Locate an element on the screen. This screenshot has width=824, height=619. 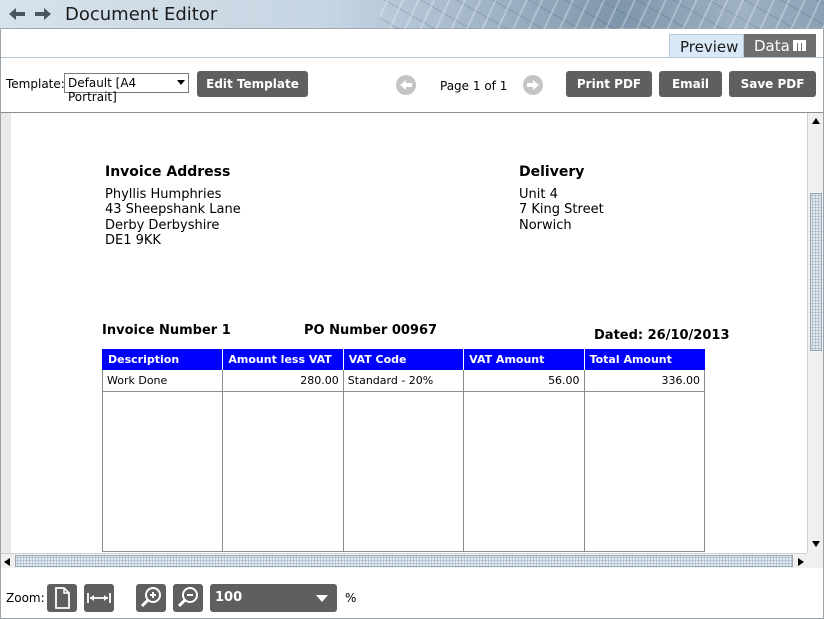
fit-page-button is located at coordinates (62, 598).